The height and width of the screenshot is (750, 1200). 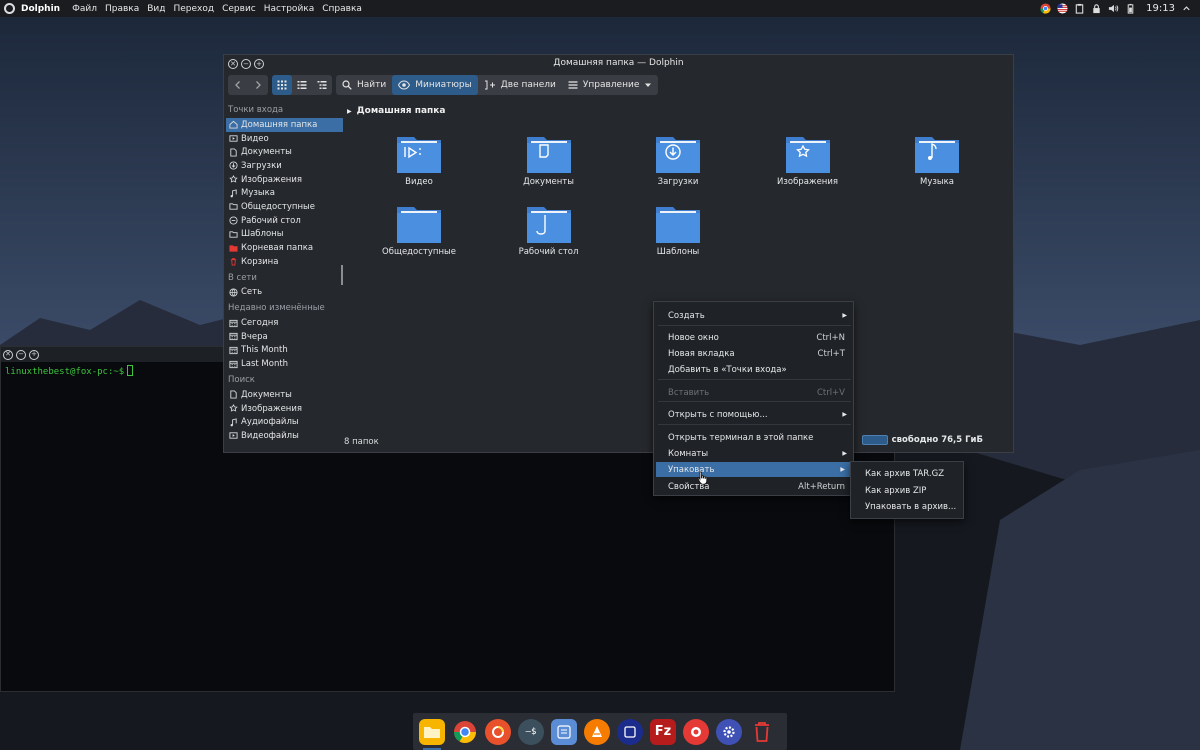 What do you see at coordinates (1186, 8) in the screenshot?
I see `expand-tray-icon` at bounding box center [1186, 8].